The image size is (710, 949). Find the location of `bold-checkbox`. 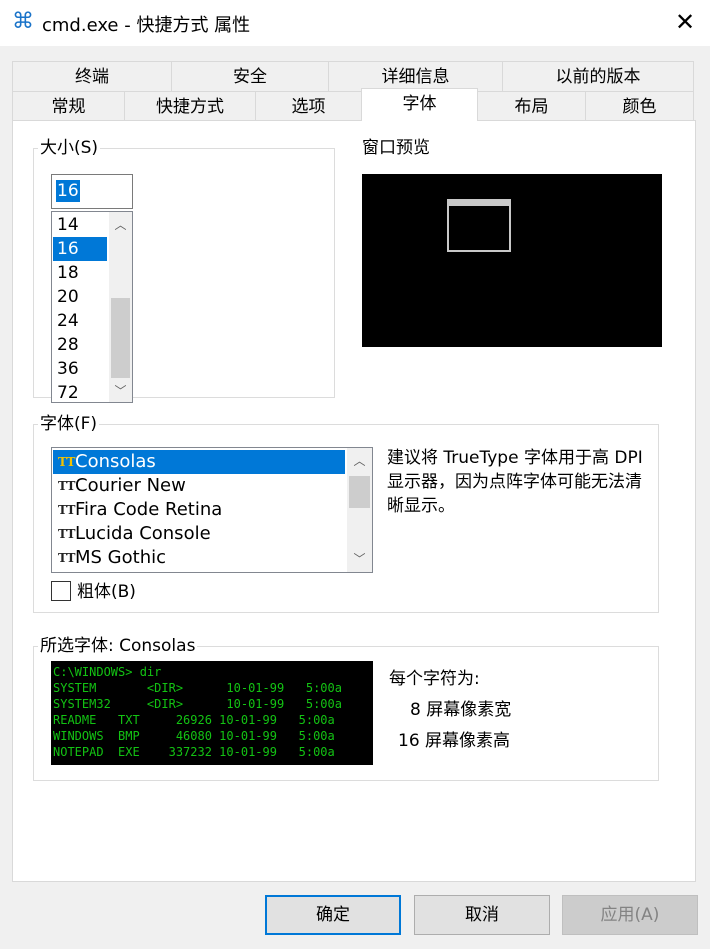

bold-checkbox is located at coordinates (61, 591).